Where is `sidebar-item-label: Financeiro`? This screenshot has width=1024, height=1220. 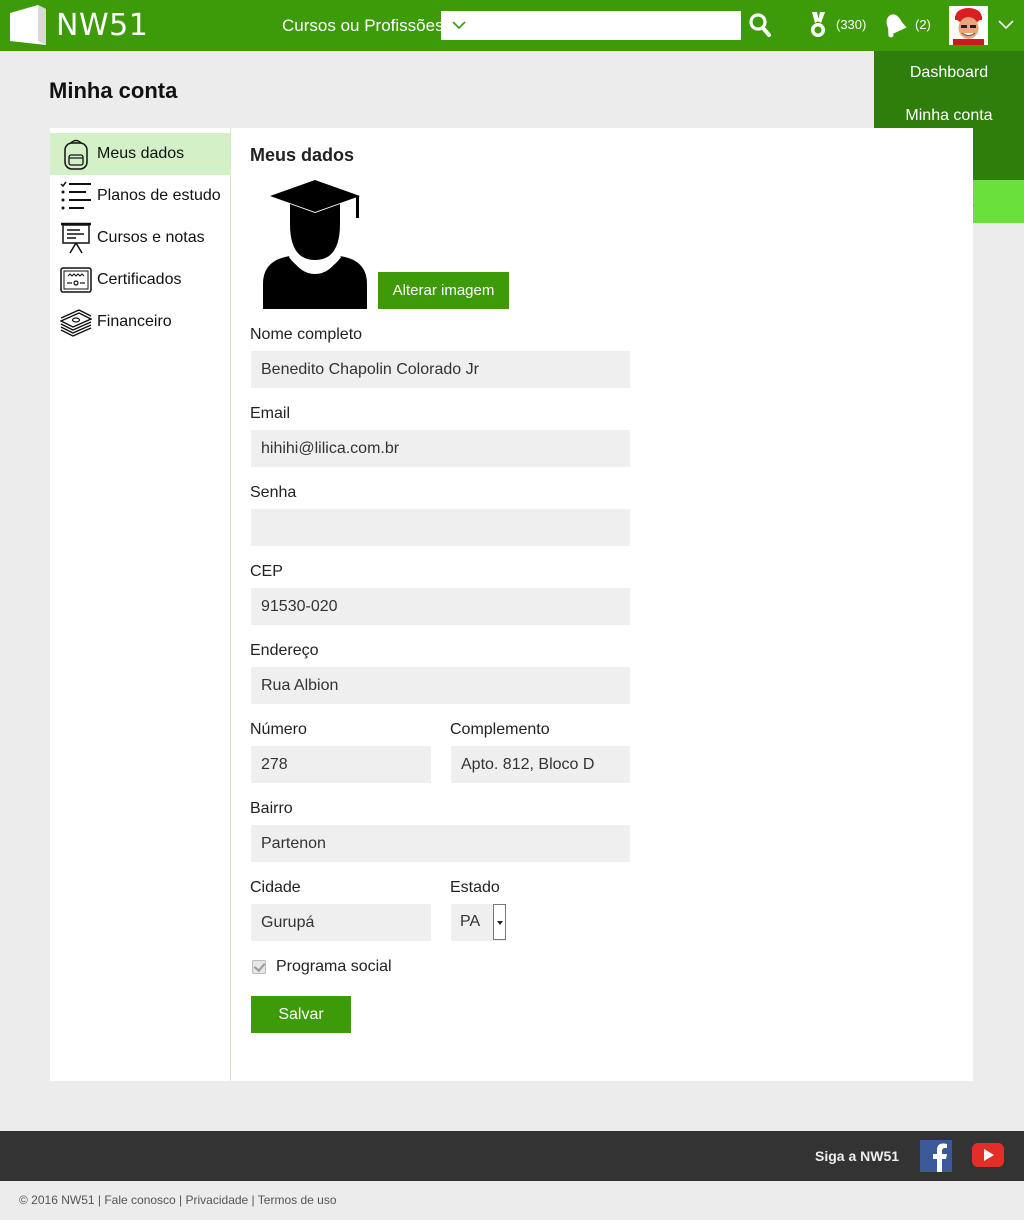
sidebar-item-label: Financeiro is located at coordinates (134, 321).